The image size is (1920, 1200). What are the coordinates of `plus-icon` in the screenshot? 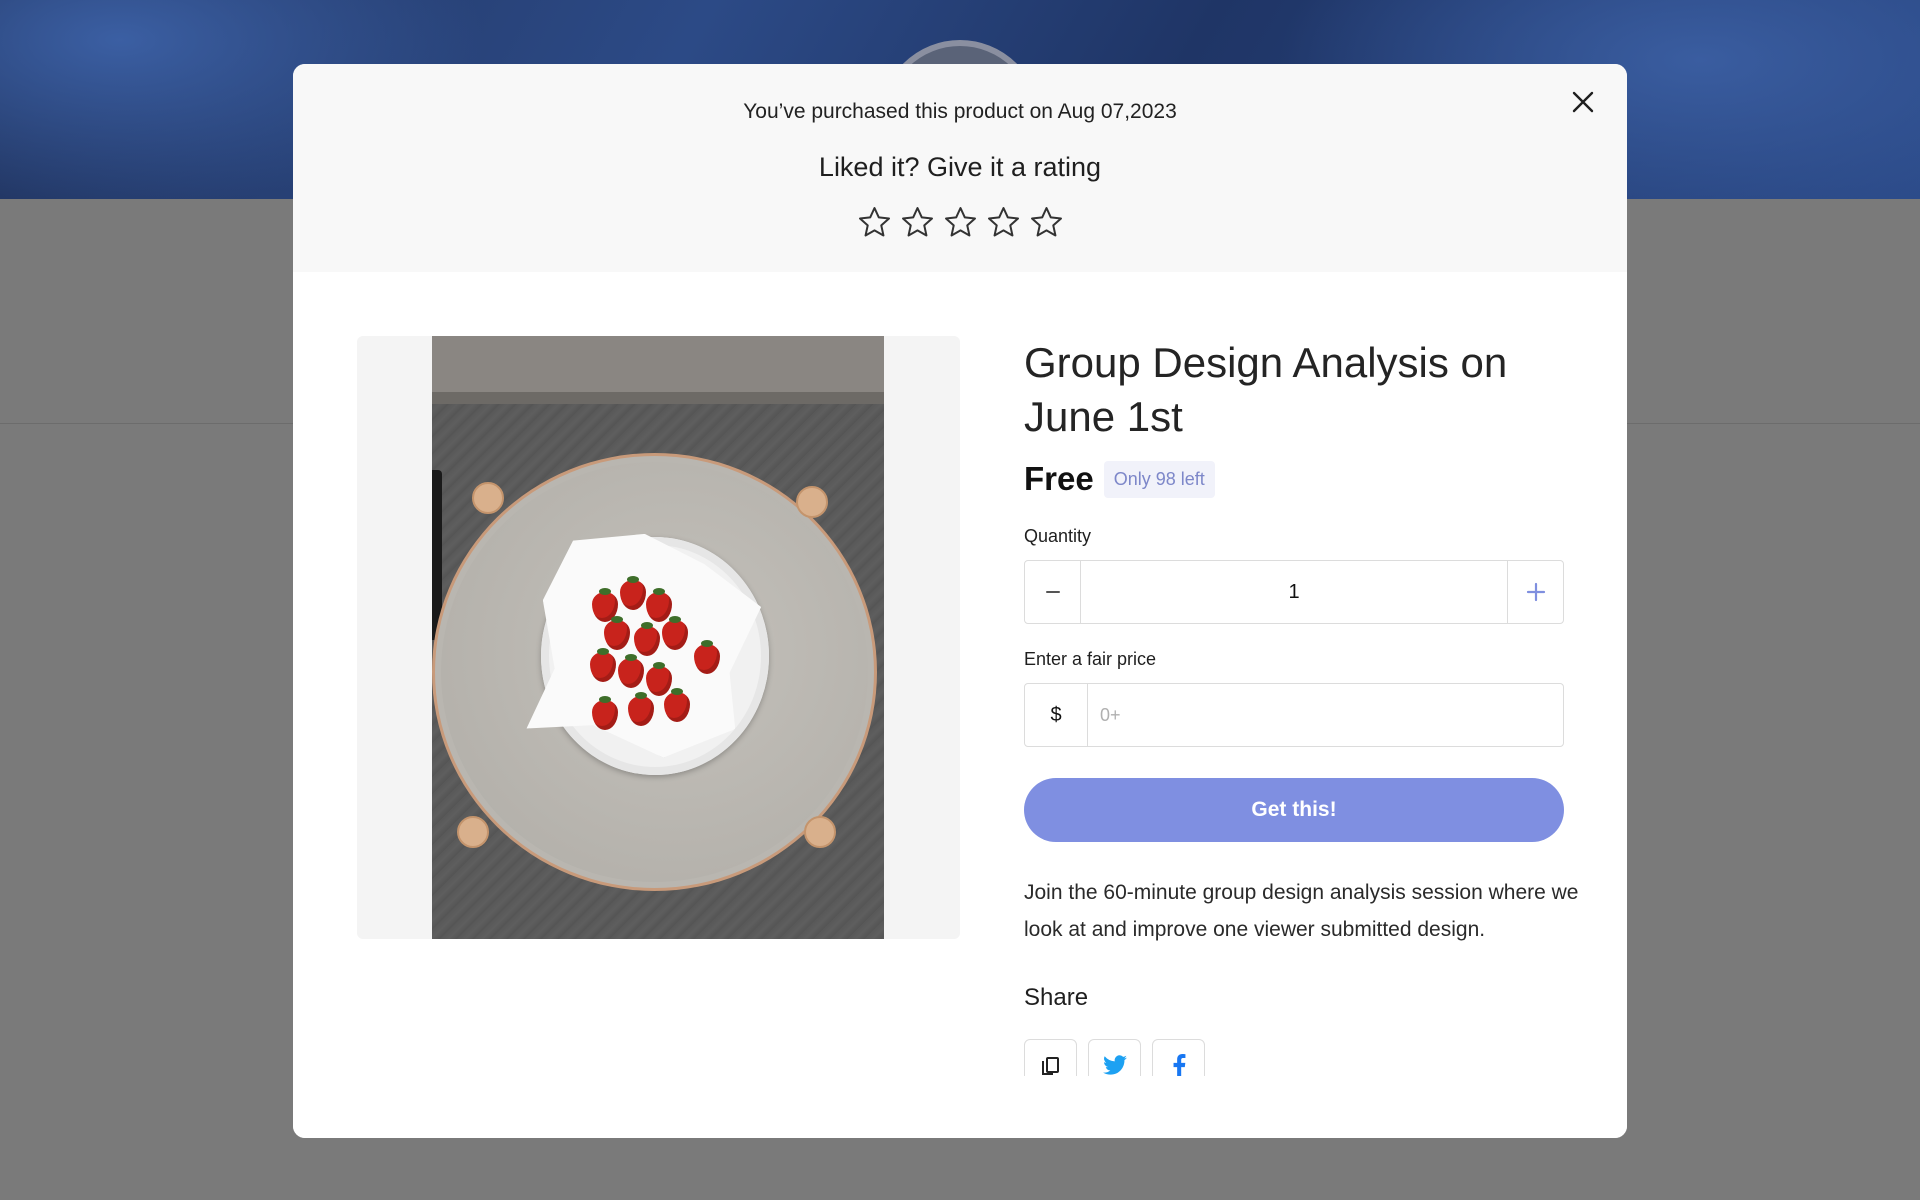 It's located at (1535, 592).